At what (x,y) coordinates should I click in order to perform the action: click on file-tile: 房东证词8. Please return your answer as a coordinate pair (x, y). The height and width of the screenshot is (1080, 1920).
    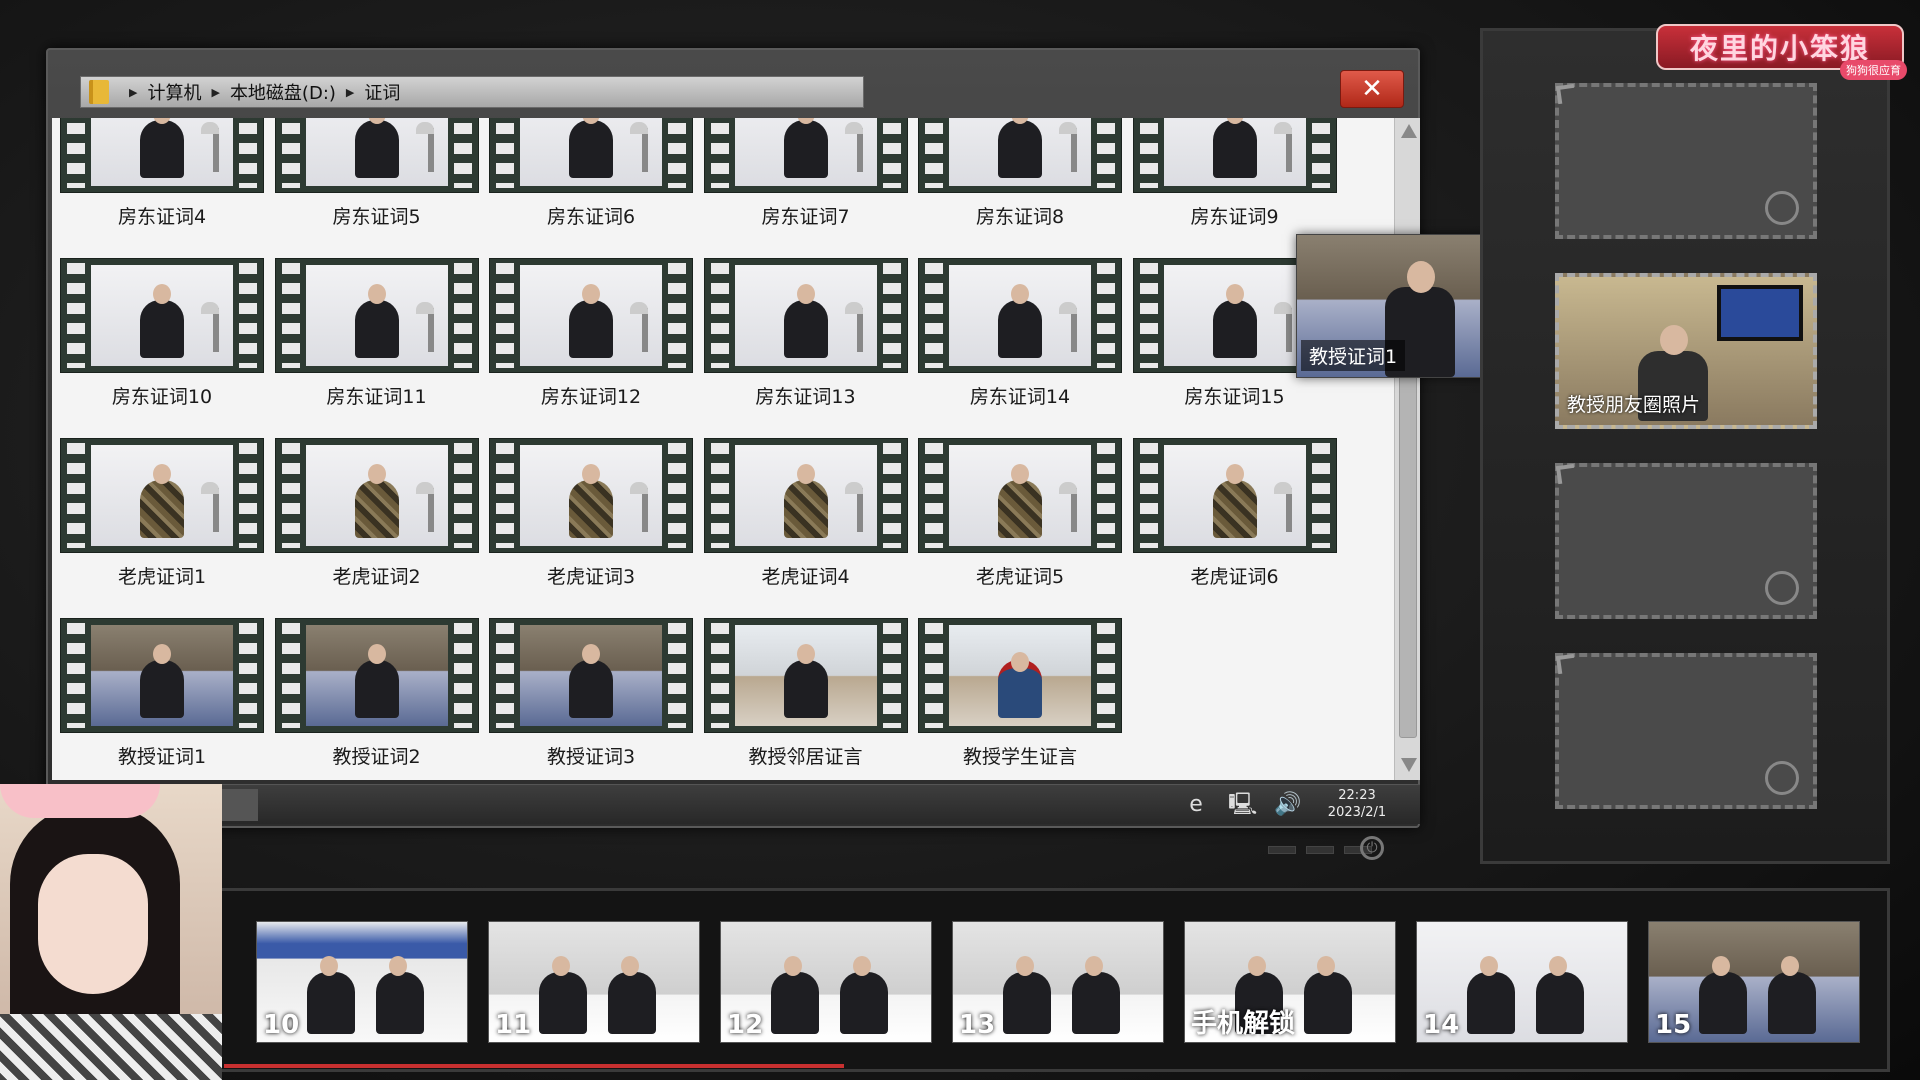
    Looking at the image, I should click on (1020, 178).